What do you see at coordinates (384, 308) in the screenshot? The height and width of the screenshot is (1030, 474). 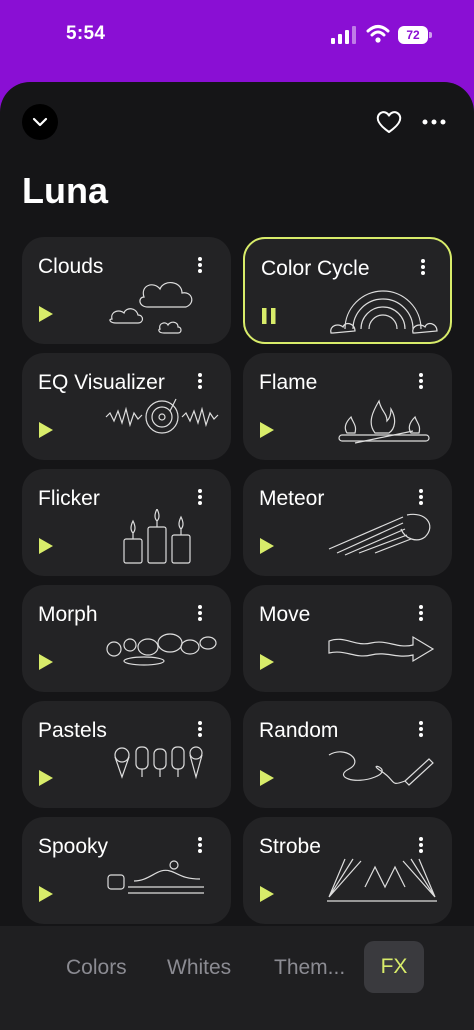 I see `rainbow-icon` at bounding box center [384, 308].